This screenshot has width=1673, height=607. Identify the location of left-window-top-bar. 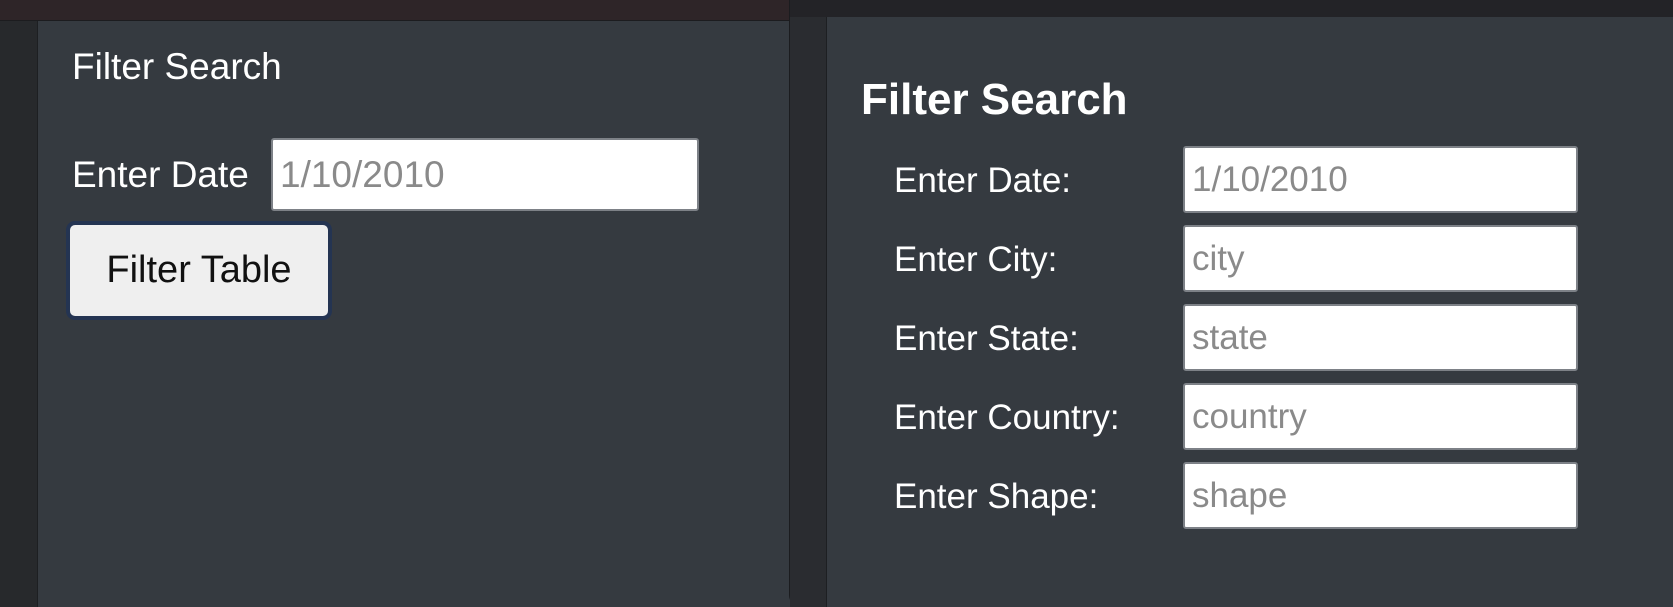
(395, 10).